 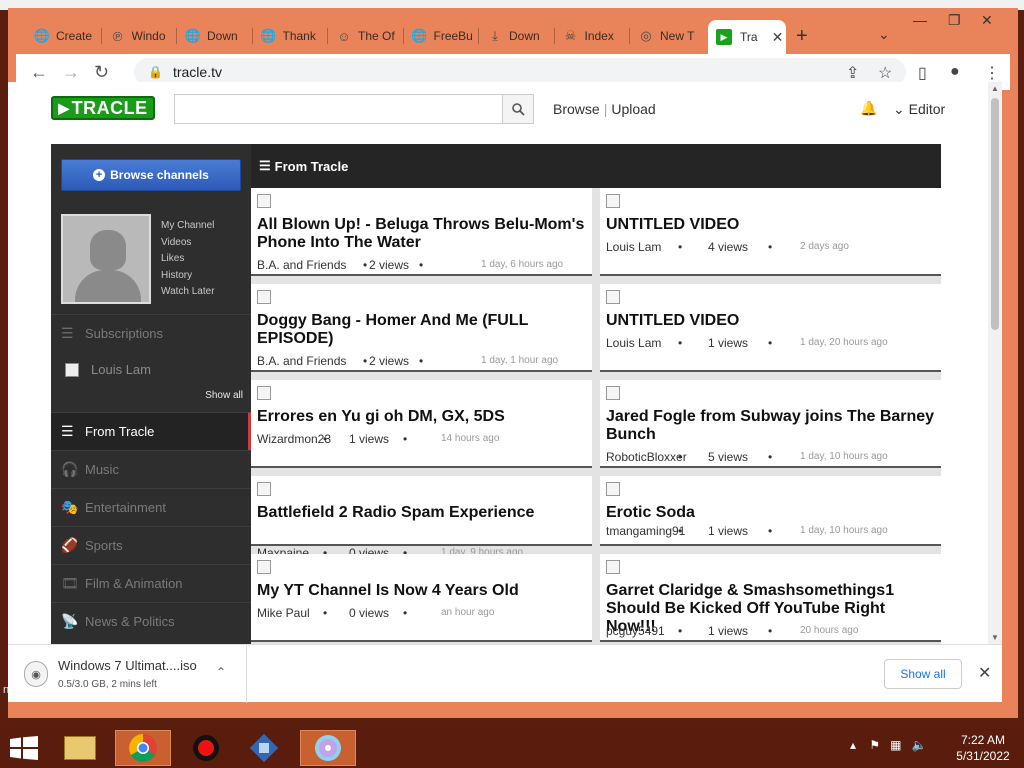 I want to click on tracle-logo: ▶ TRACLE, so click(x=103, y=108).